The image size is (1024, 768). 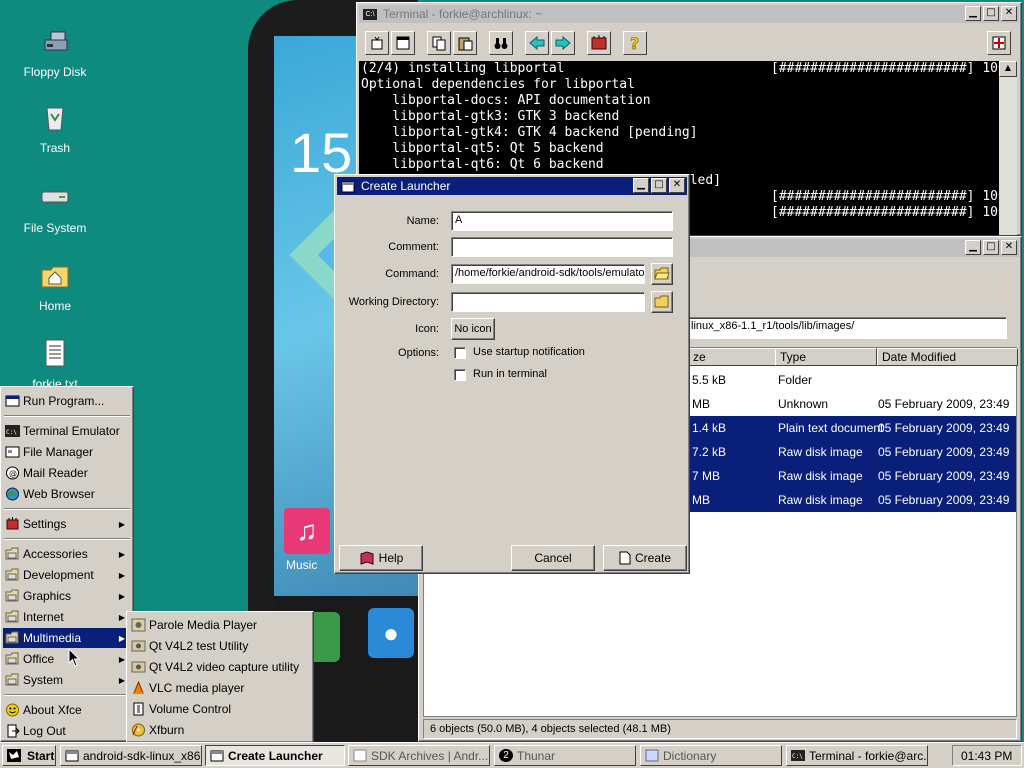 What do you see at coordinates (55, 353) in the screenshot?
I see `text-file-icon` at bounding box center [55, 353].